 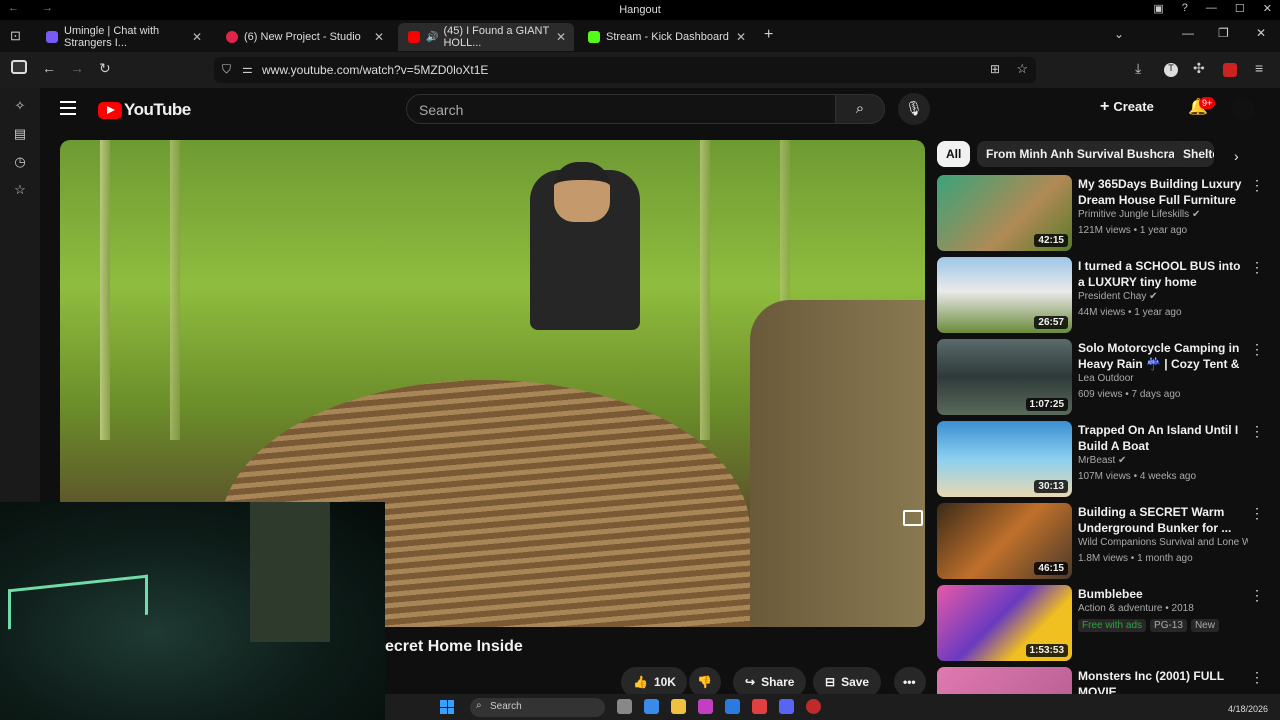 I want to click on hamburger-menu-icon, so click(x=68, y=108).